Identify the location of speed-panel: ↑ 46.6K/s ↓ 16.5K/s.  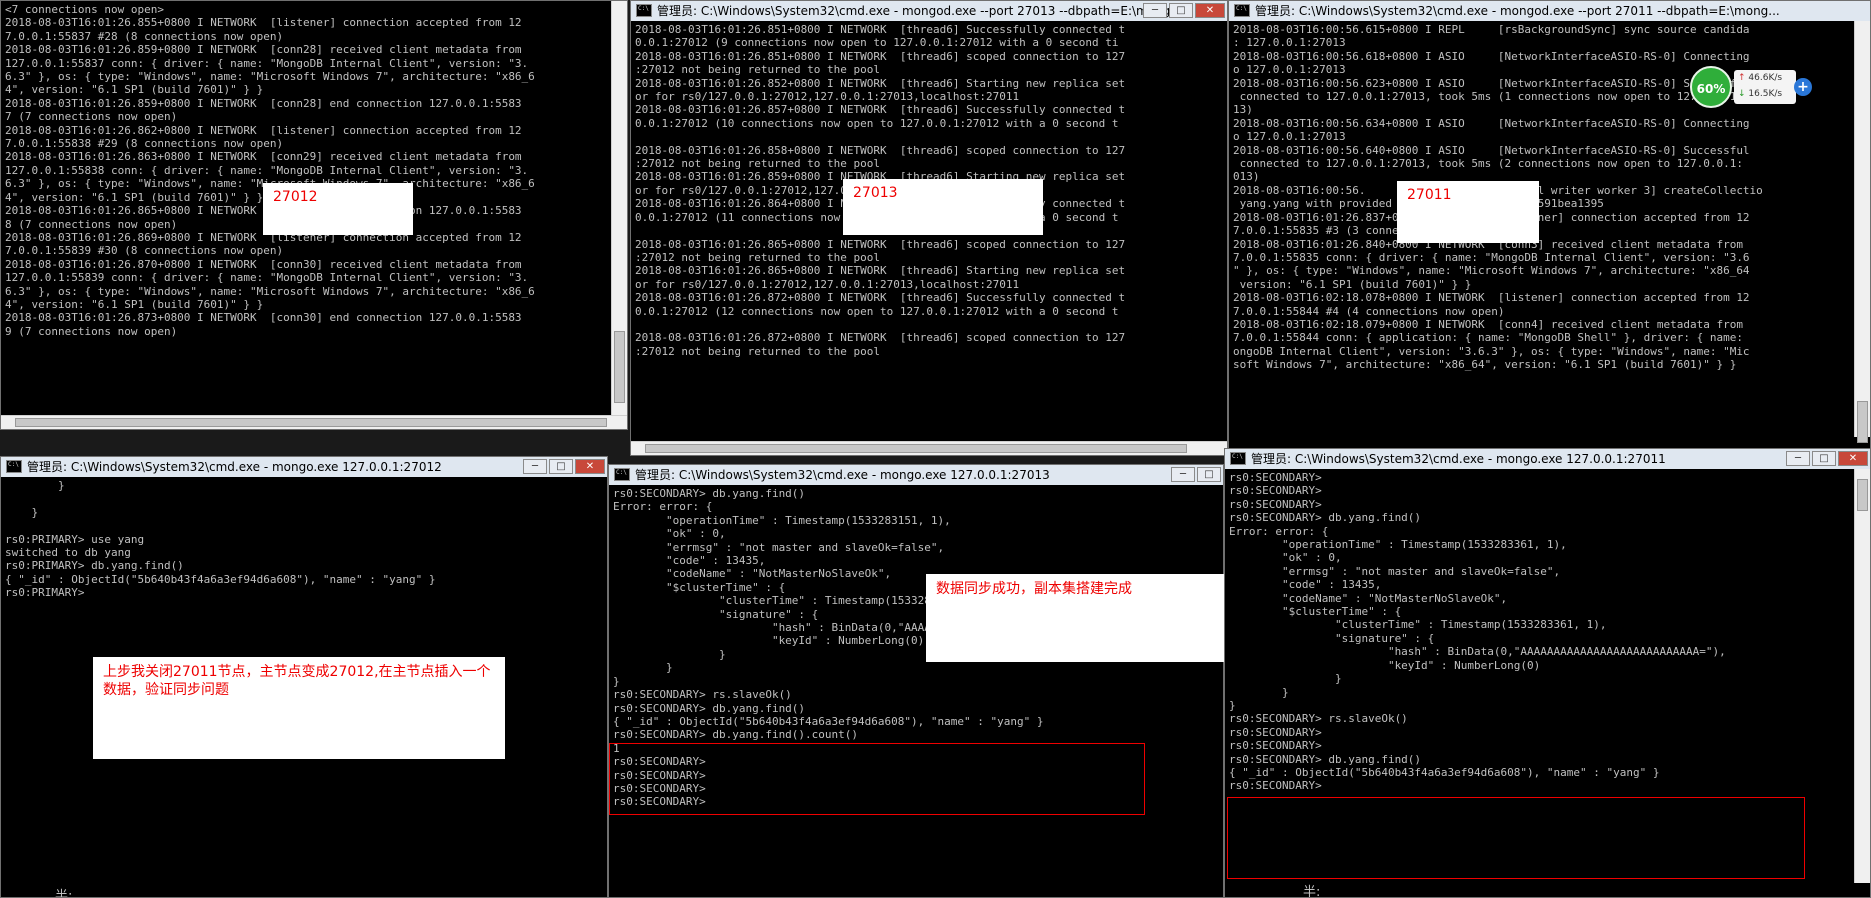
(1765, 87).